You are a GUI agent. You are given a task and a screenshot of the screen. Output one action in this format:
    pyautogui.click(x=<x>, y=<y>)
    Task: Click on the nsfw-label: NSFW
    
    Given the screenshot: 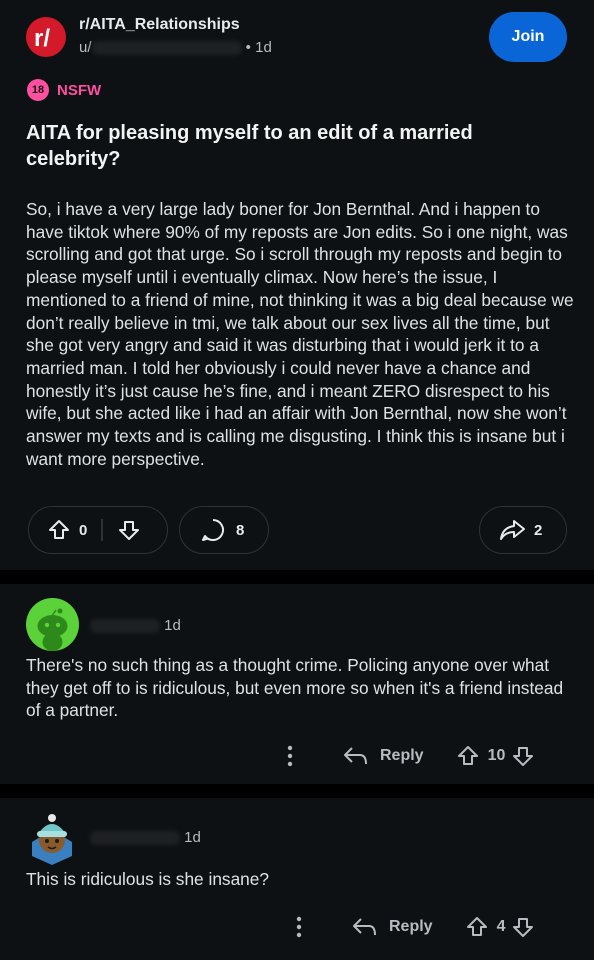 What is the action you would take?
    pyautogui.click(x=79, y=90)
    